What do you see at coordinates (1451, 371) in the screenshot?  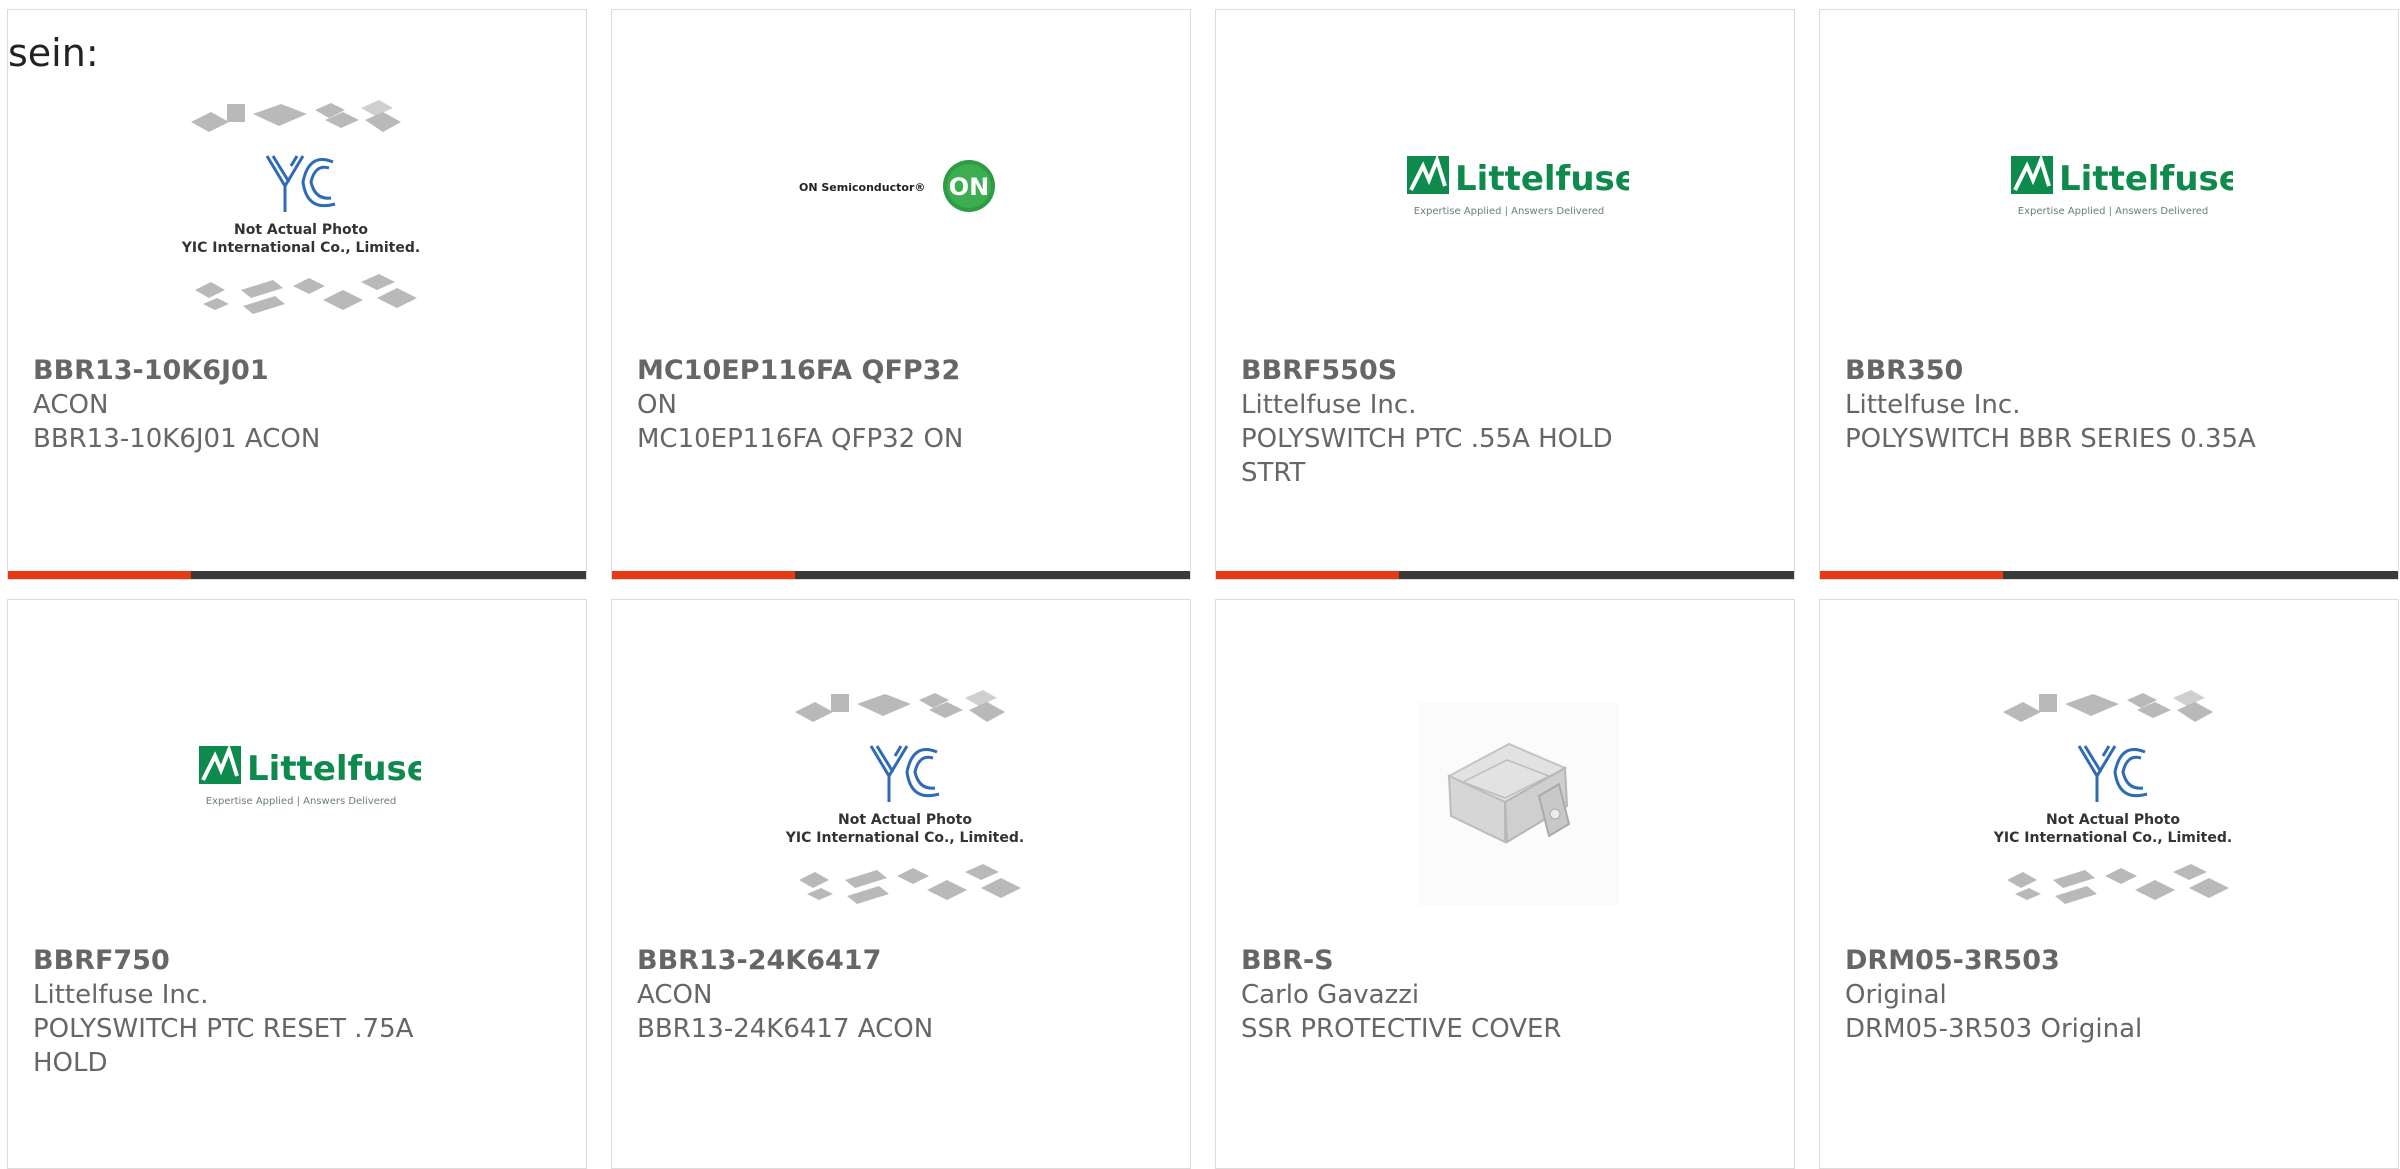 I see `product-part-number: BBRF550S` at bounding box center [1451, 371].